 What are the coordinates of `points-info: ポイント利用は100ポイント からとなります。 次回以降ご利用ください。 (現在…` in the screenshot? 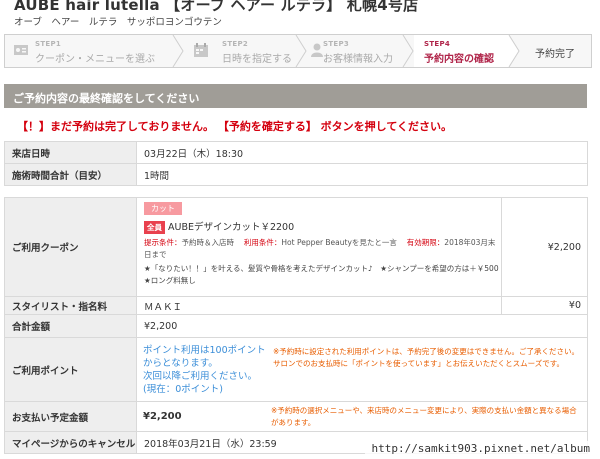 It's located at (204, 369).